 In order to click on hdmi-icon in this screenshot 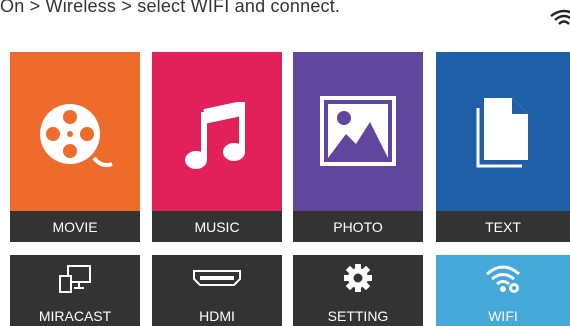, I will do `click(217, 278)`.